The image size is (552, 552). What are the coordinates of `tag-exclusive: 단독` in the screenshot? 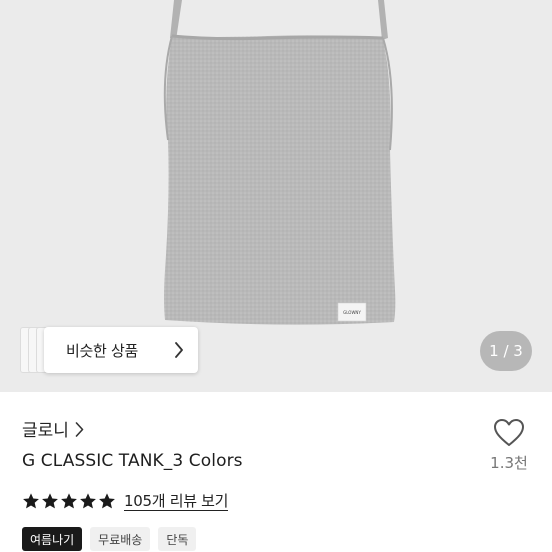 It's located at (177, 539).